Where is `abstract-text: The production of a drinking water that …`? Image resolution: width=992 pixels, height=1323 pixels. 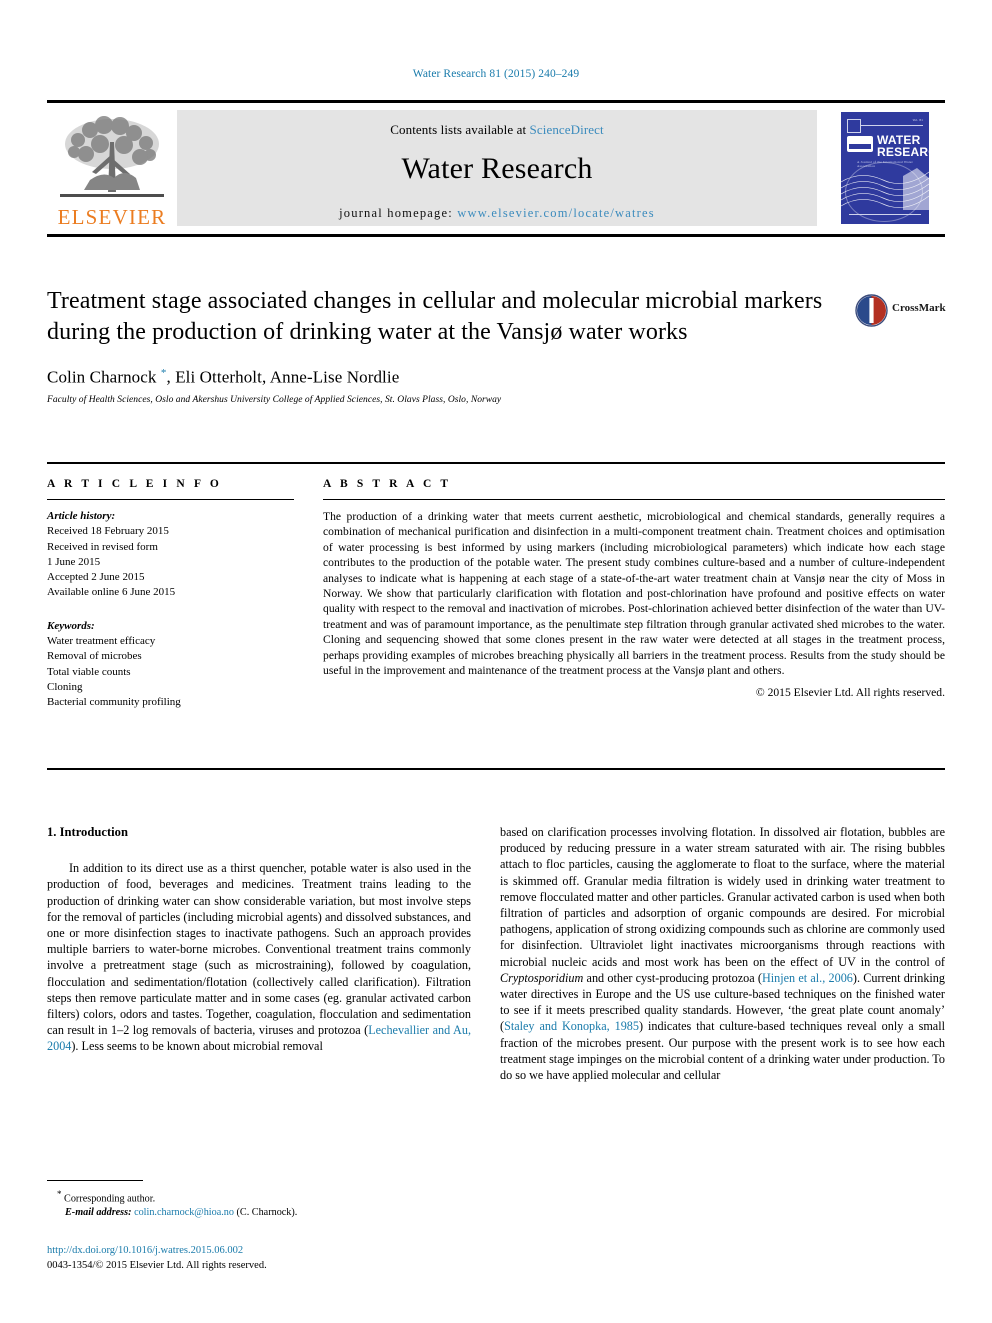 abstract-text: The production of a drinking water that … is located at coordinates (634, 594).